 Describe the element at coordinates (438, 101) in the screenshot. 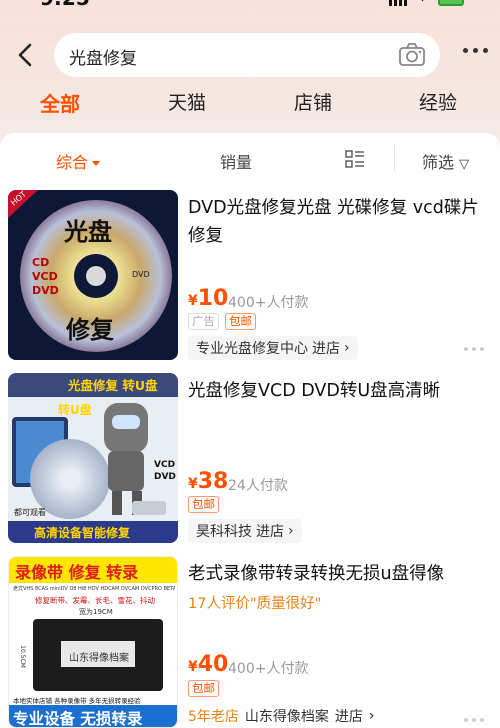

I see `tab-experience: 经验` at that location.